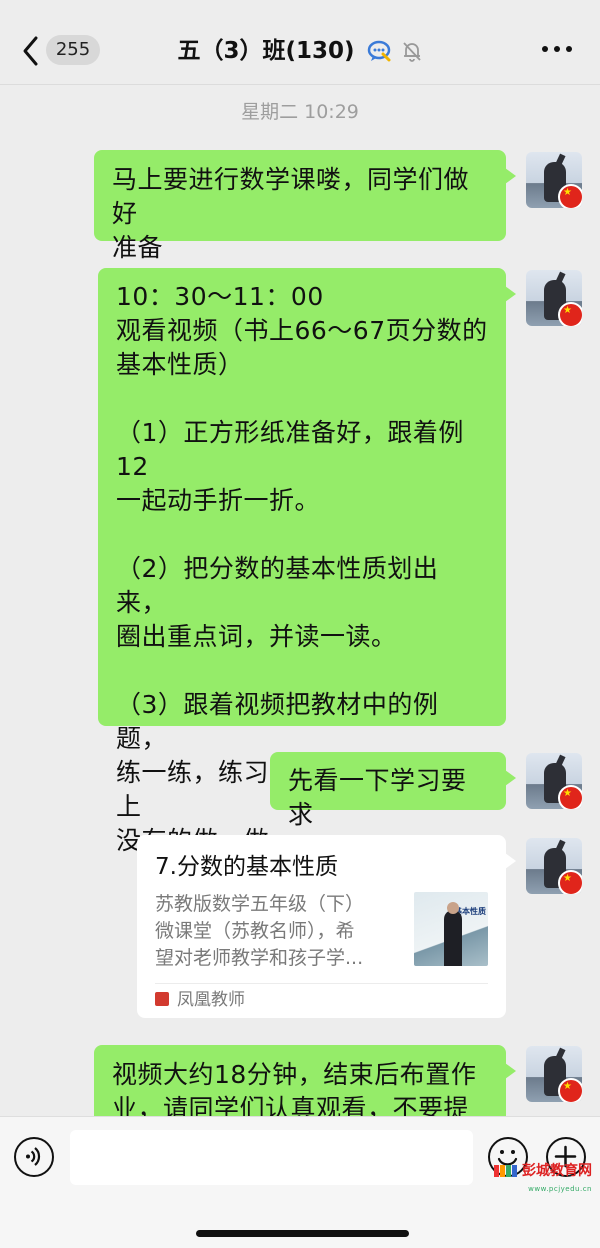 The height and width of the screenshot is (1248, 600). Describe the element at coordinates (300, 112) in the screenshot. I see `message-timestamp: 星期二 10:29` at that location.